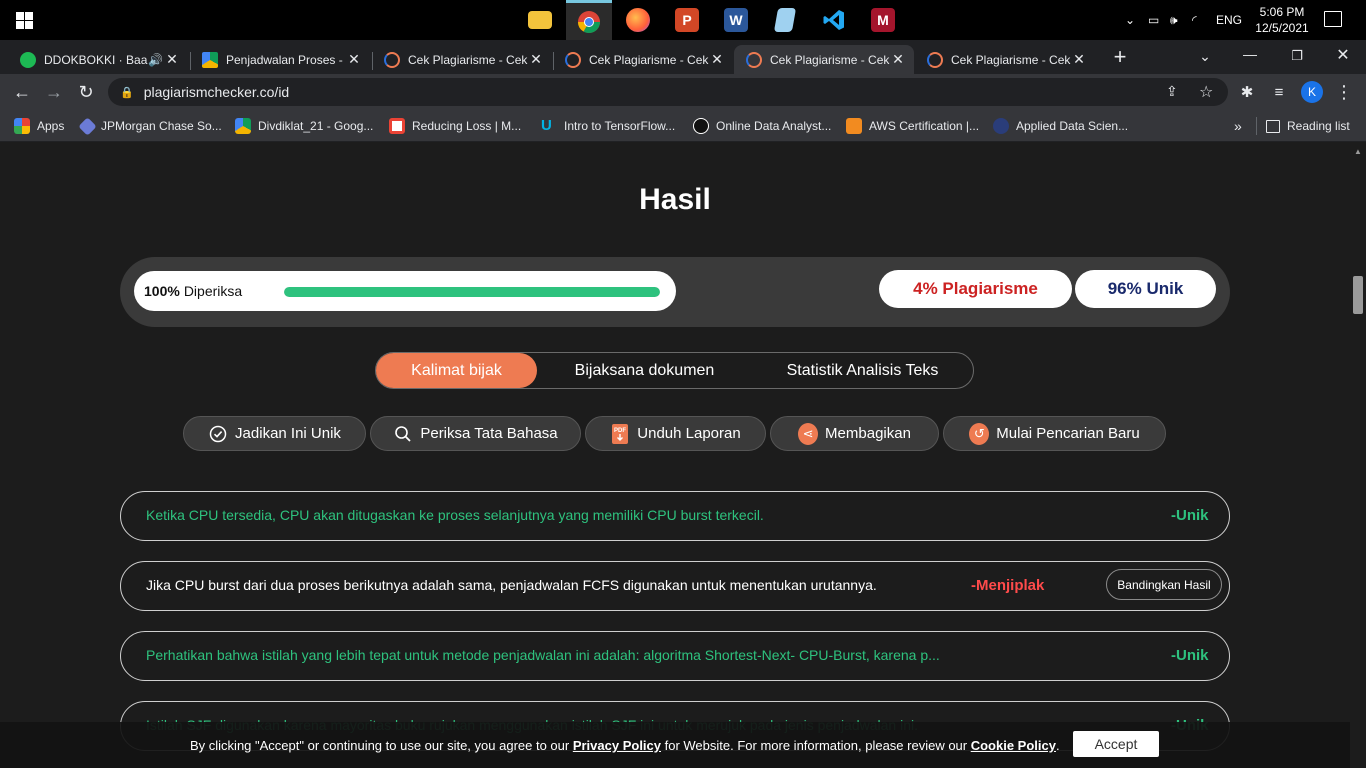  Describe the element at coordinates (1172, 91) in the screenshot. I see `share-icon: ⇪` at that location.